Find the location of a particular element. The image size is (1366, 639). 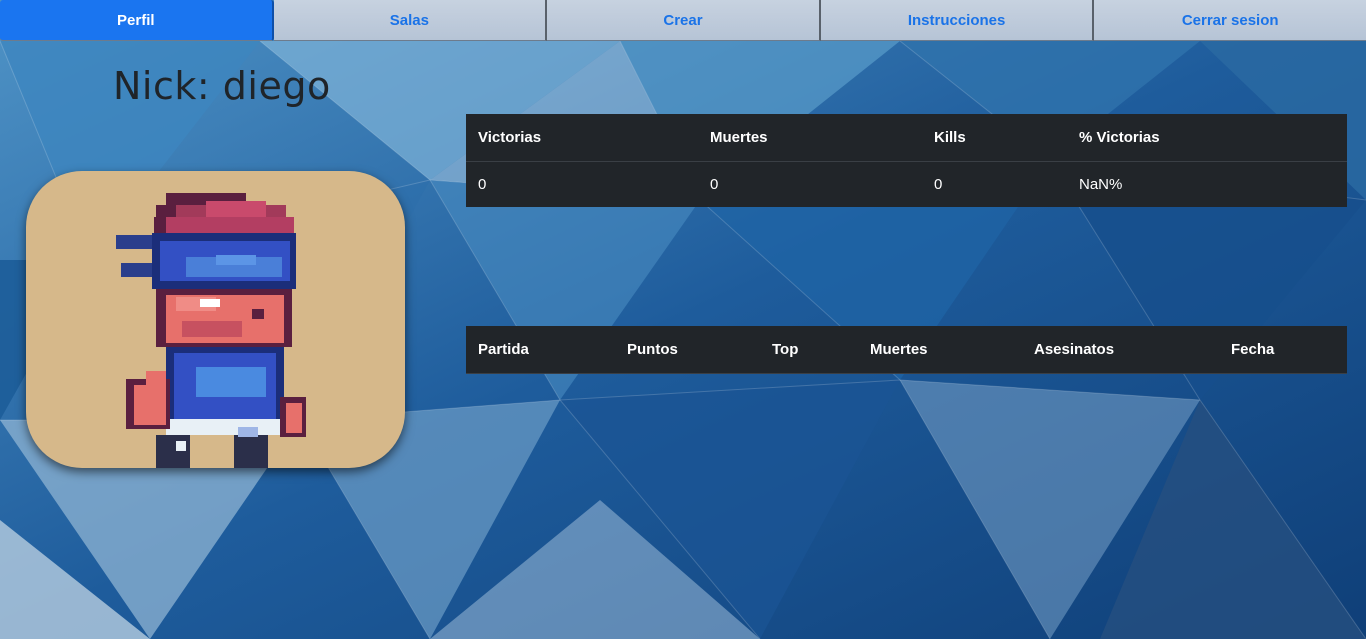

table-header-row: Victorias Muertes Kills % Victorias is located at coordinates (906, 138).